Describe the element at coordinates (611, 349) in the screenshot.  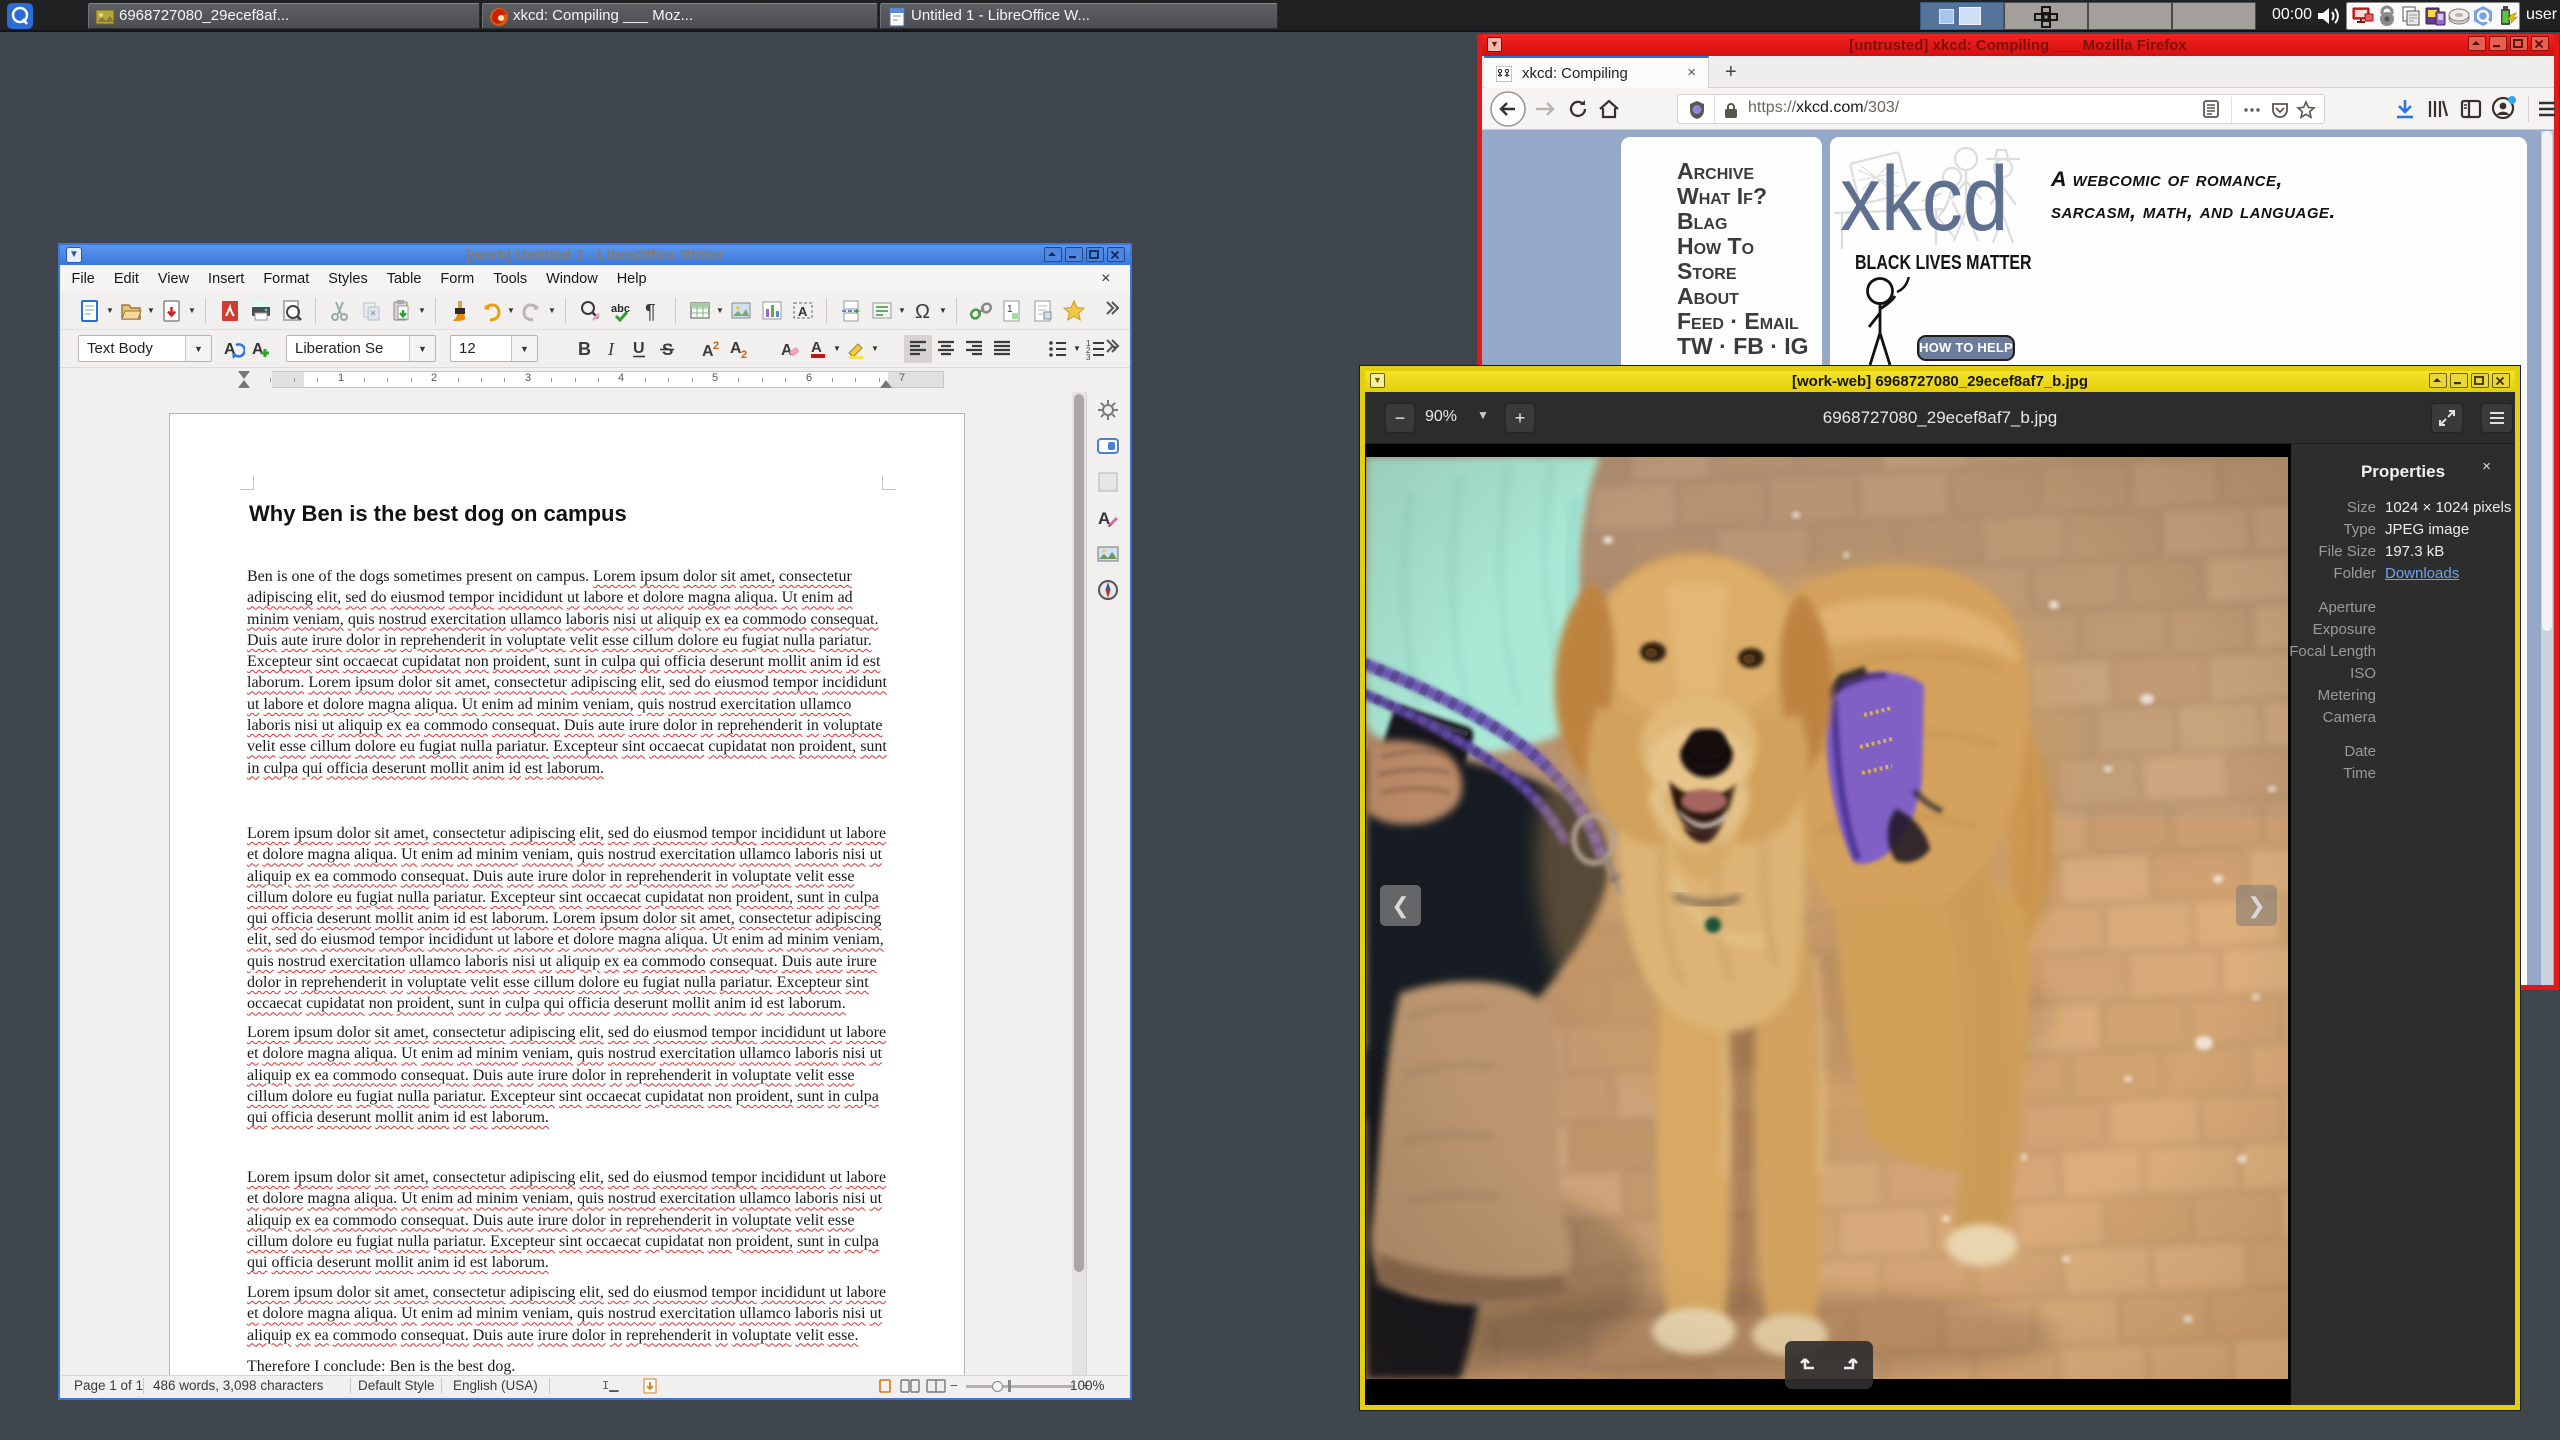
I see `svg-text: I` at that location.